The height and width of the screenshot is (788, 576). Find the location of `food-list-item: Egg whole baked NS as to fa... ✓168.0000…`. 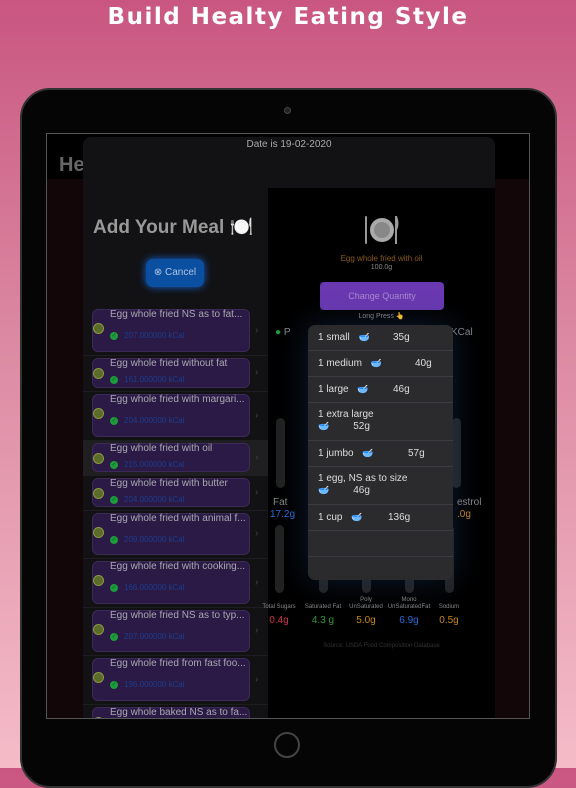

food-list-item: Egg whole baked NS as to fa... ✓168.0000… is located at coordinates (175, 712).